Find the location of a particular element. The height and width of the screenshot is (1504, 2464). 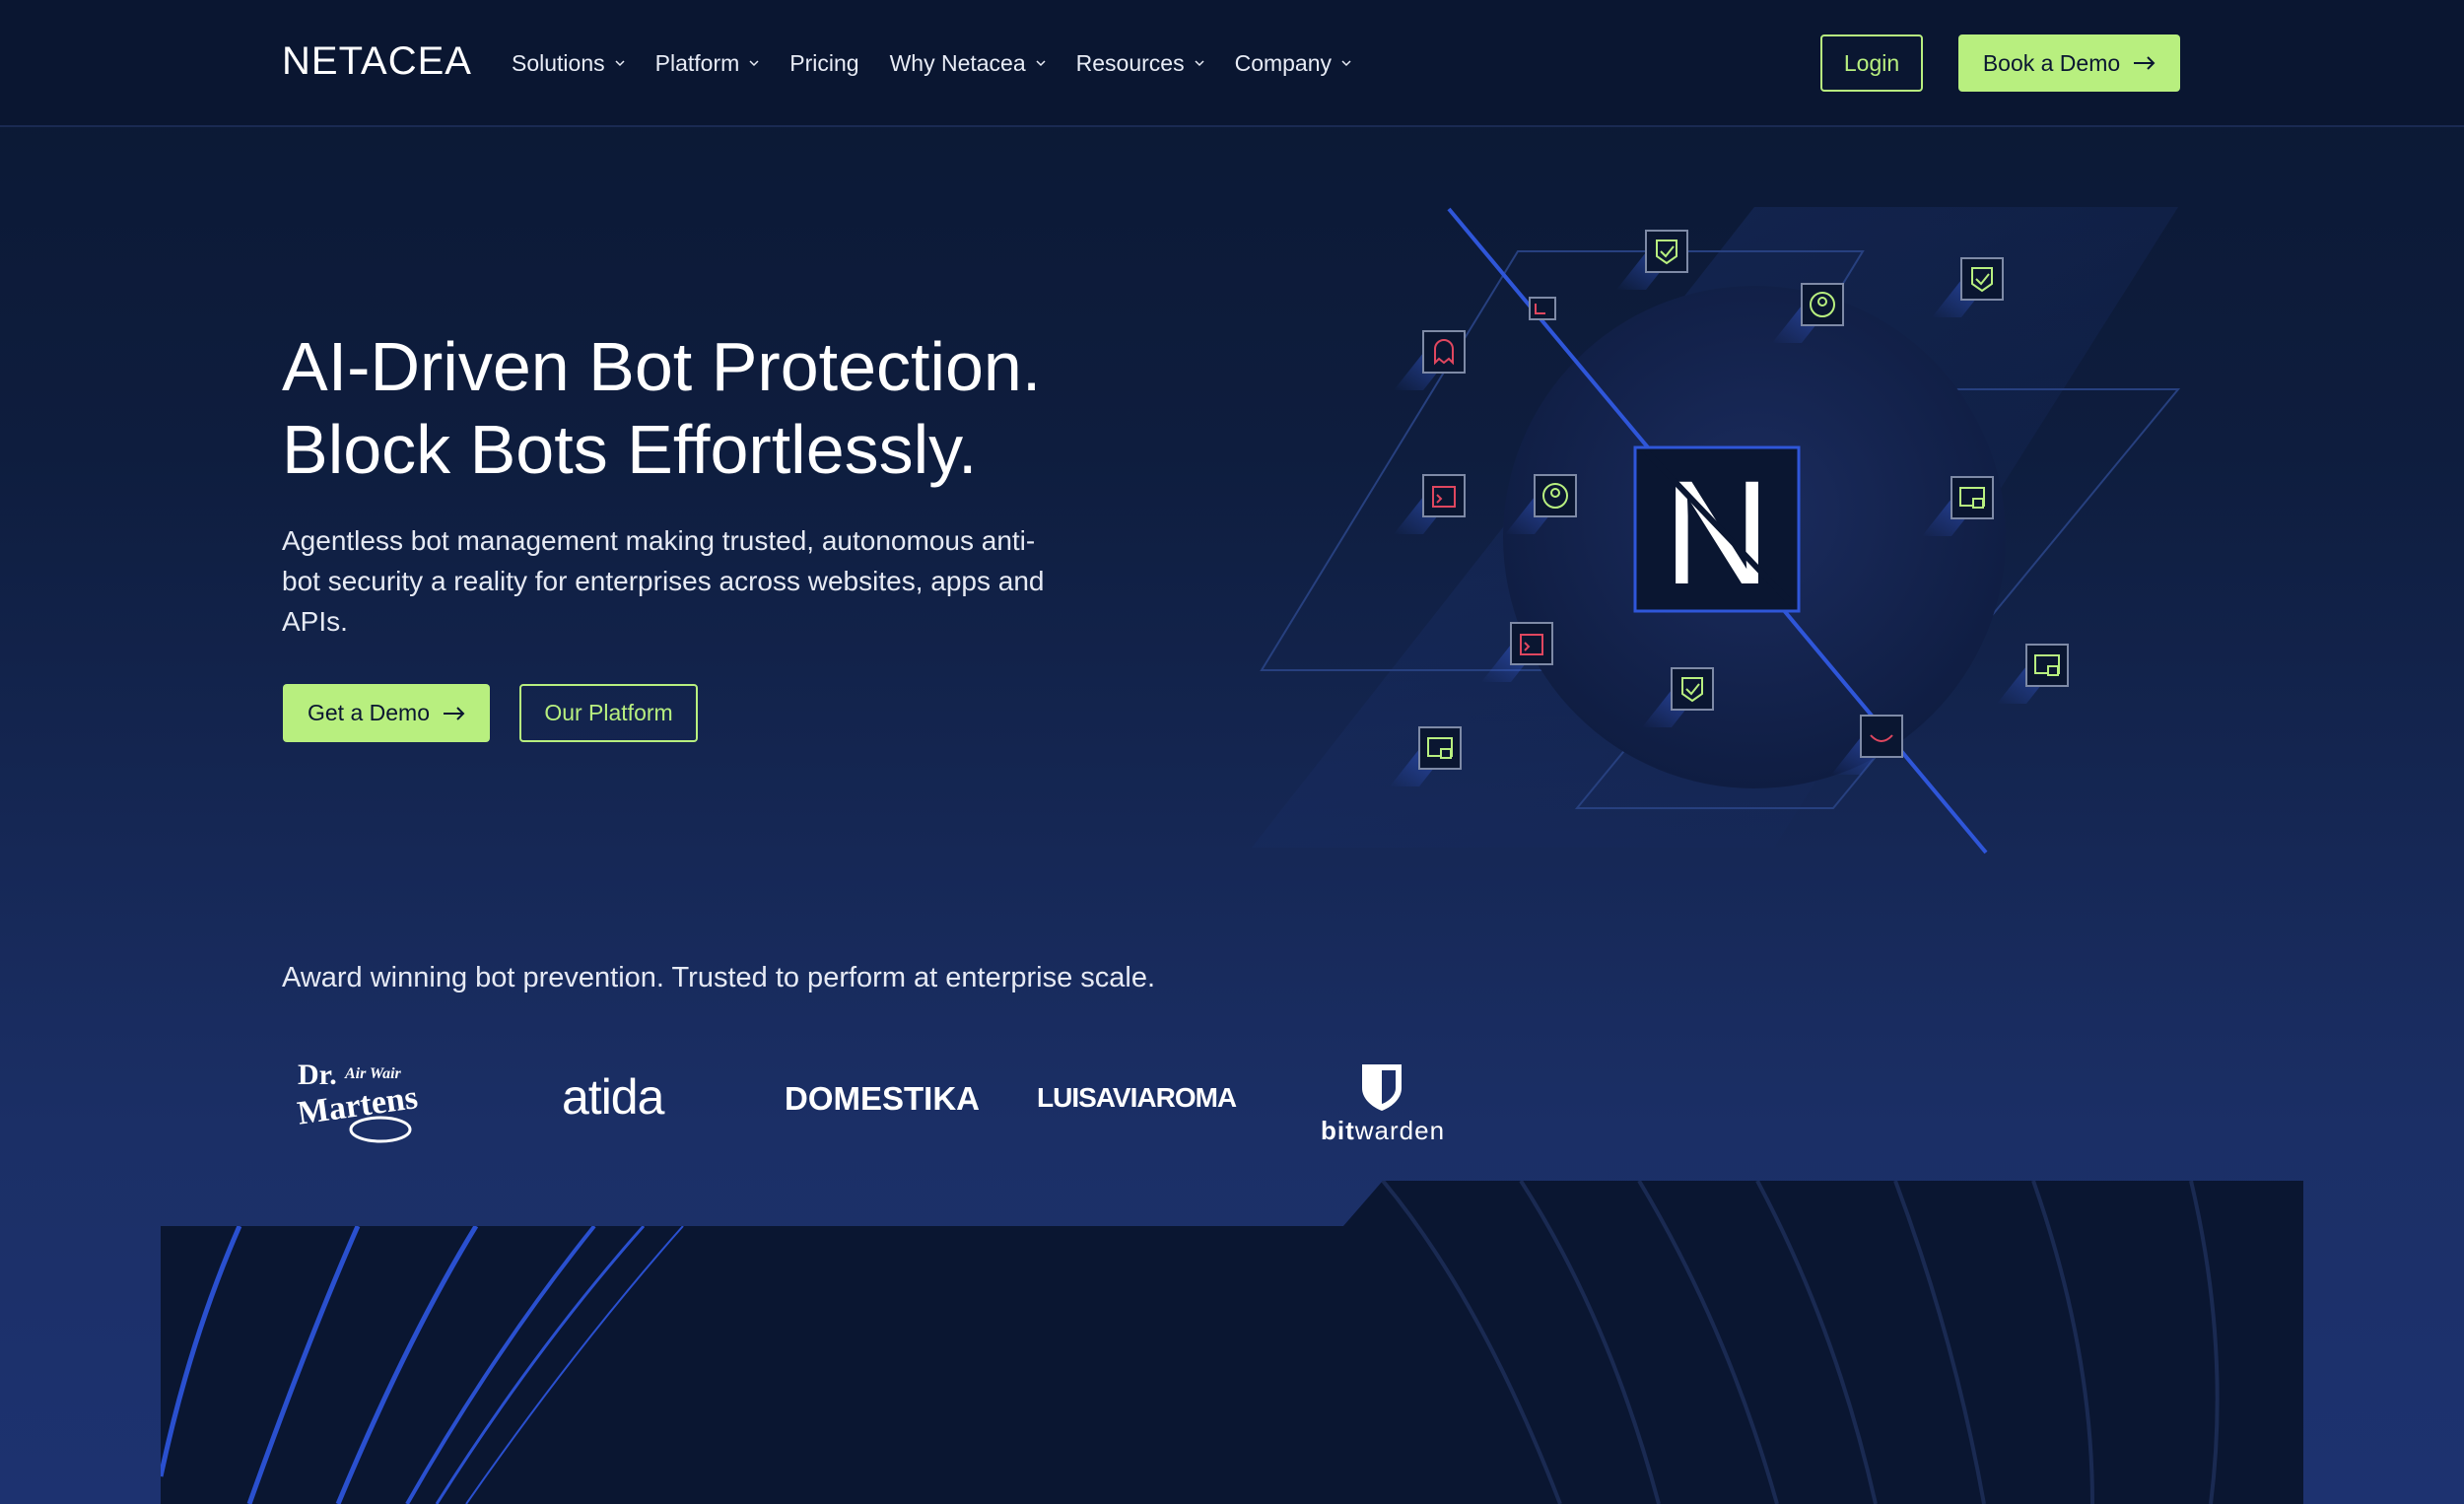

nav-item-solutions: Solutions is located at coordinates (568, 63).